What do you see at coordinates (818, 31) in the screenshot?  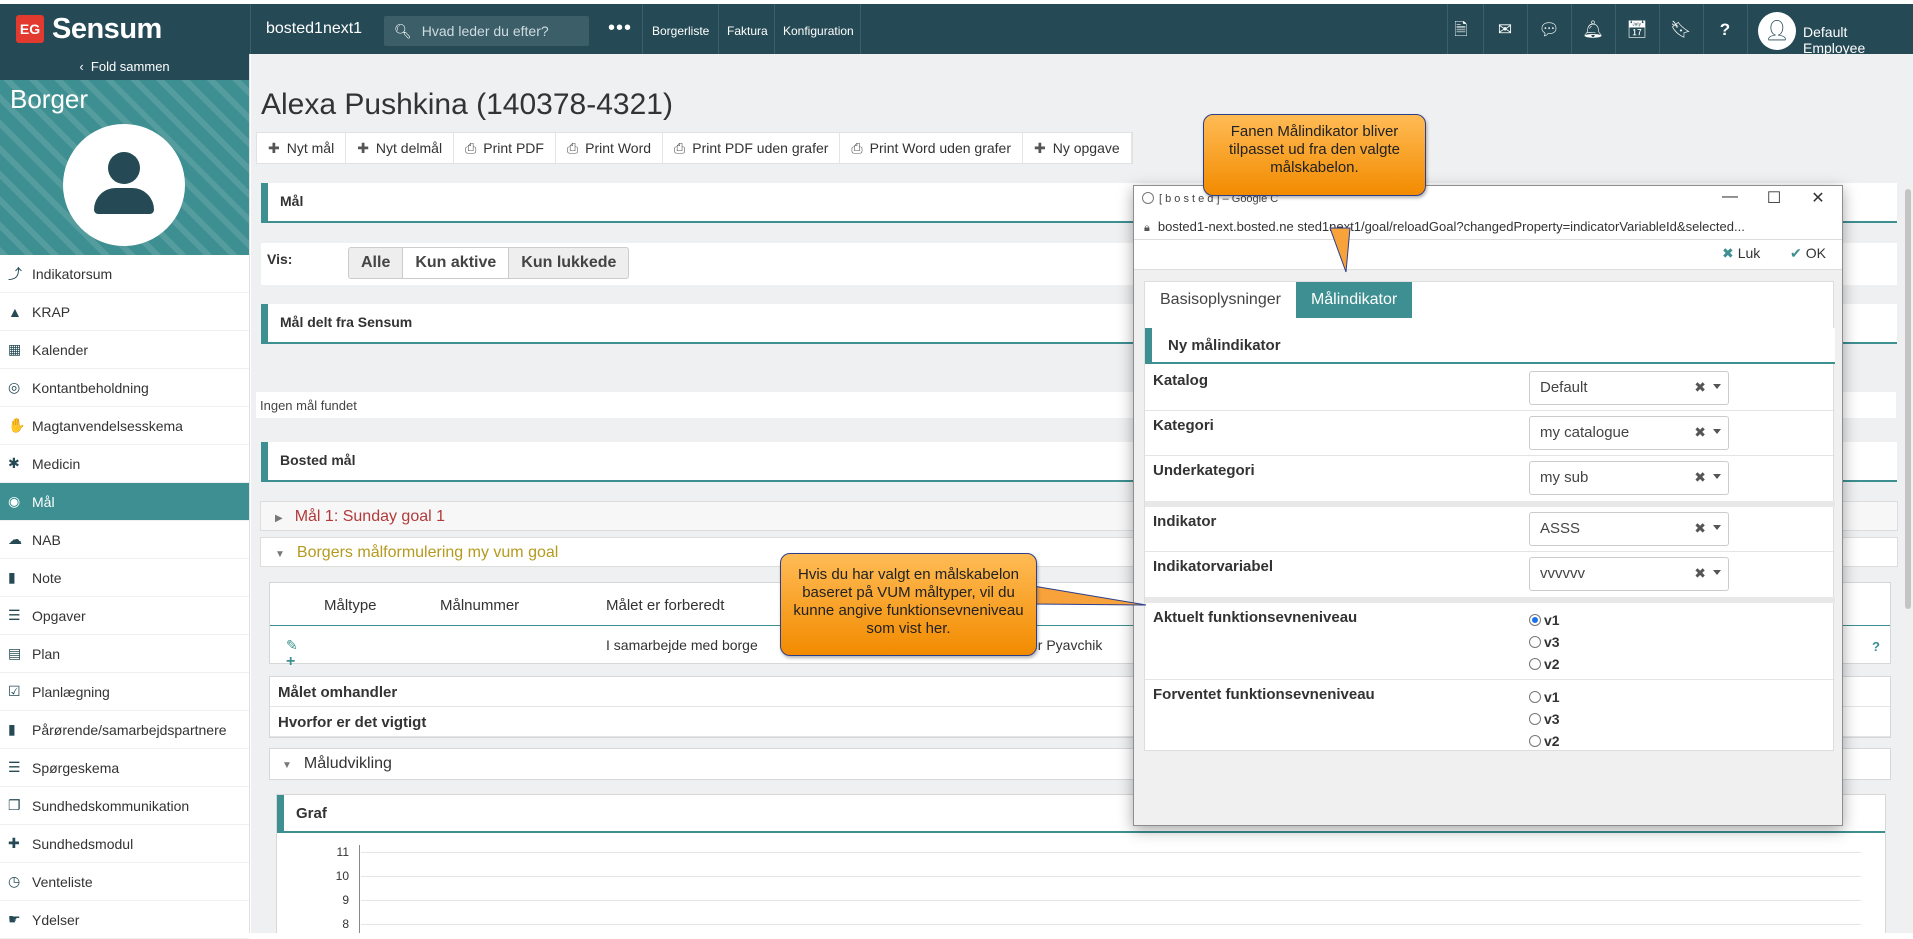 I see `nav-link-konfiguration: Konfiguration` at bounding box center [818, 31].